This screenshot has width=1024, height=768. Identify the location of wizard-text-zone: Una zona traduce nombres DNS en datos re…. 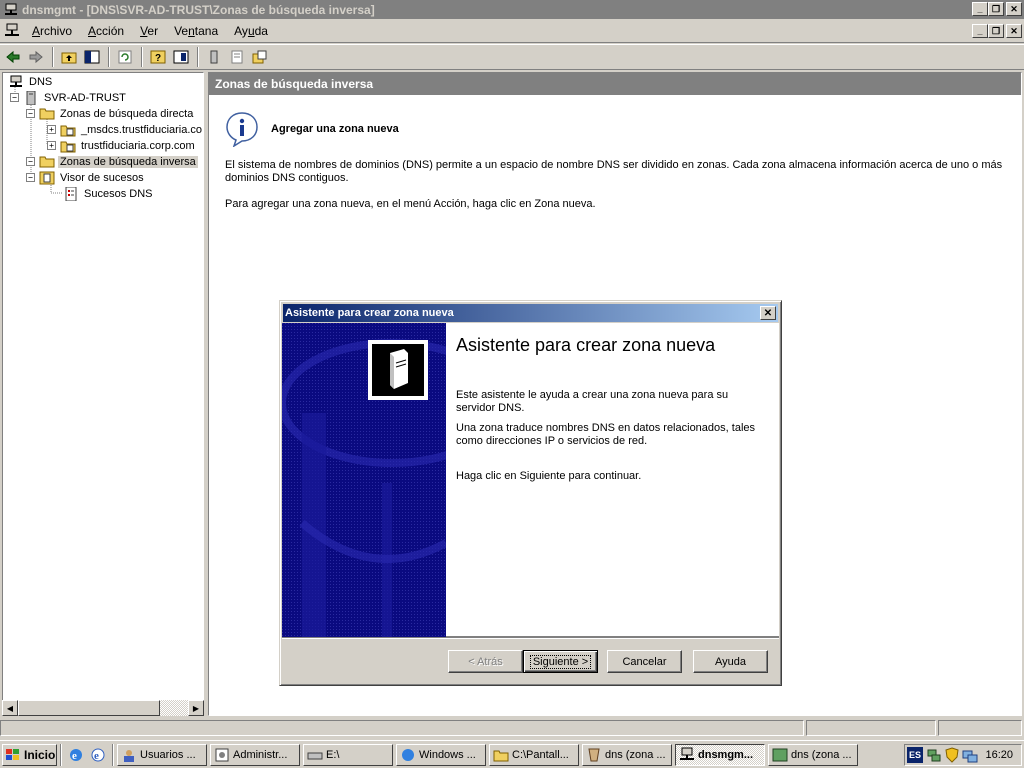
(606, 434).